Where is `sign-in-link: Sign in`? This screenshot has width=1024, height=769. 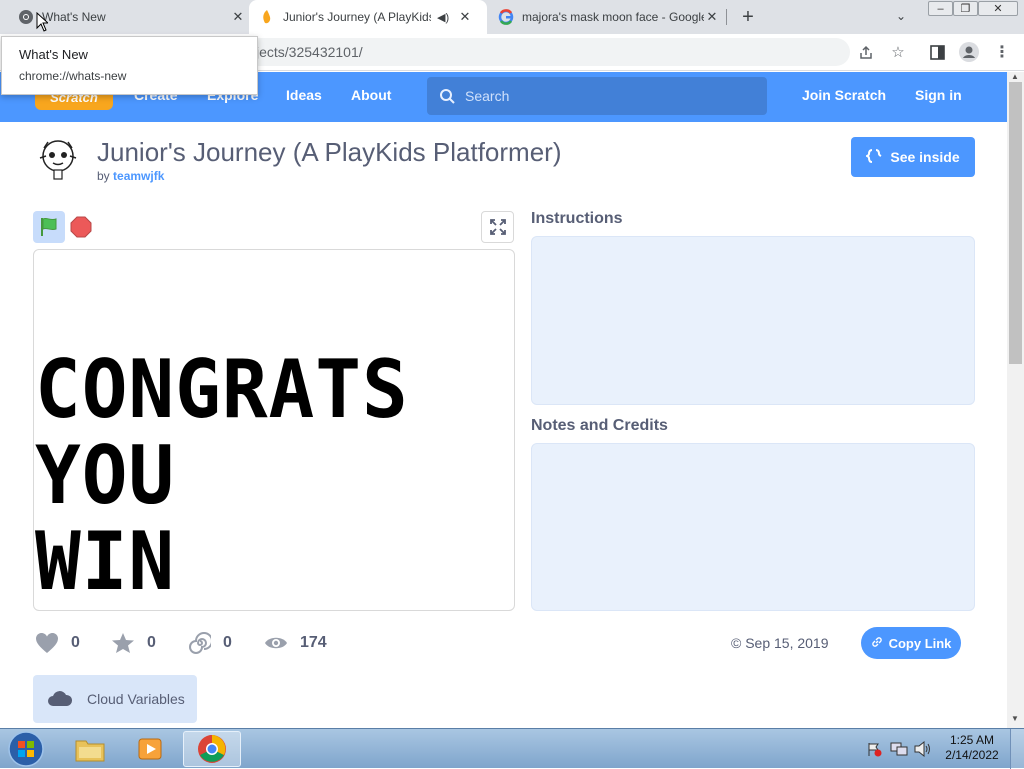 sign-in-link: Sign in is located at coordinates (938, 97).